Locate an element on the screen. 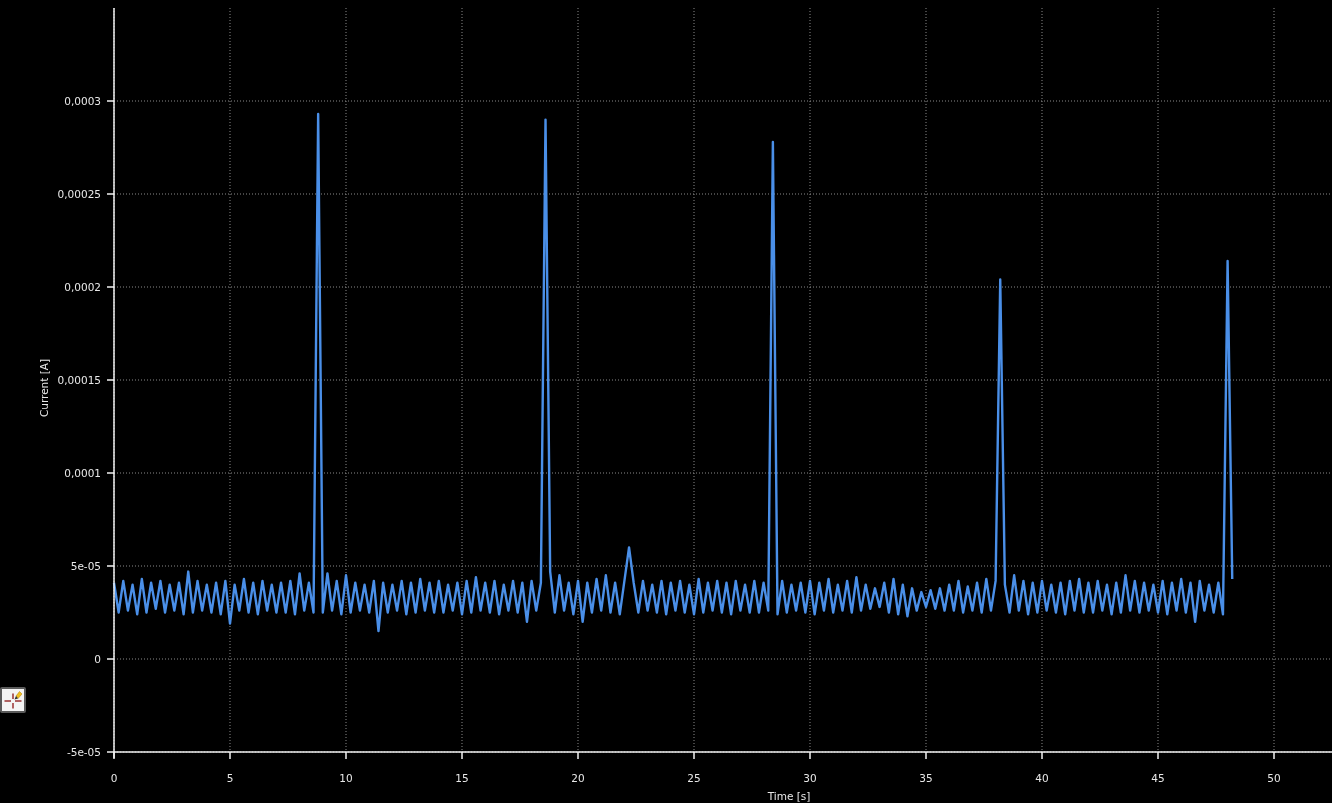 The height and width of the screenshot is (803, 1332). x-tick-label: 35 is located at coordinates (926, 778).